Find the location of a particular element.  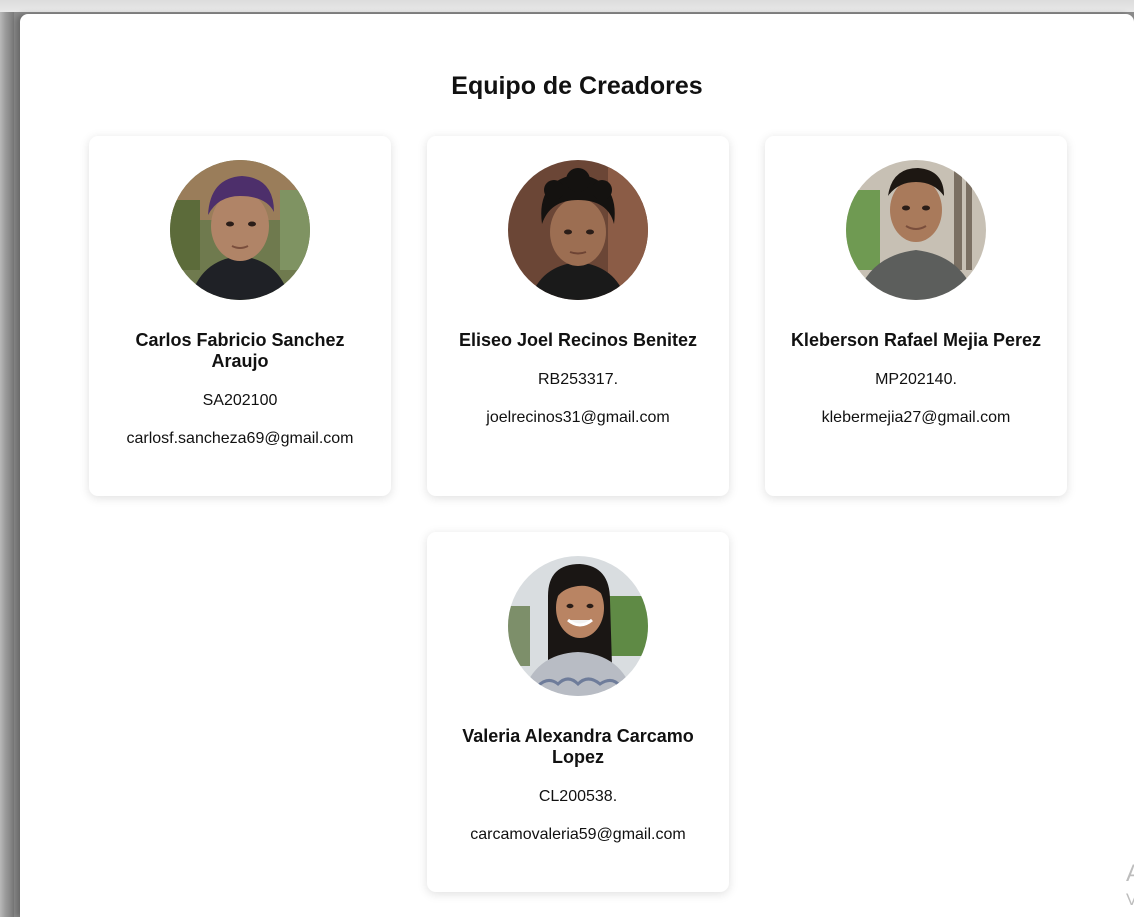

creator-email: carcamovaleria59@gmail.com is located at coordinates (578, 834).